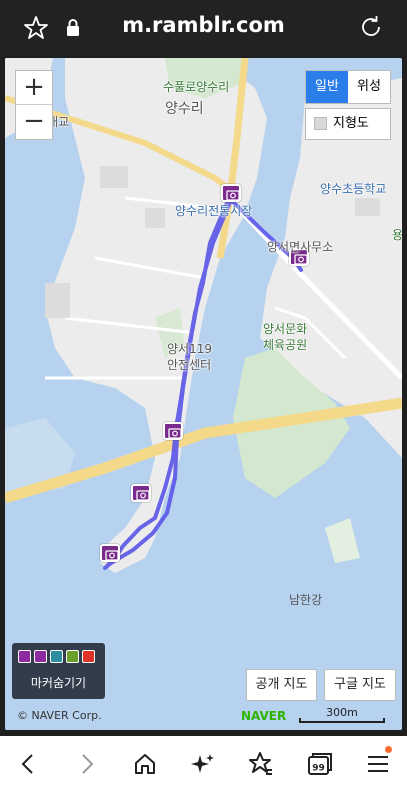 Image resolution: width=407 pixels, height=790 pixels. Describe the element at coordinates (318, 769) in the screenshot. I see `tabs-count: 99` at that location.